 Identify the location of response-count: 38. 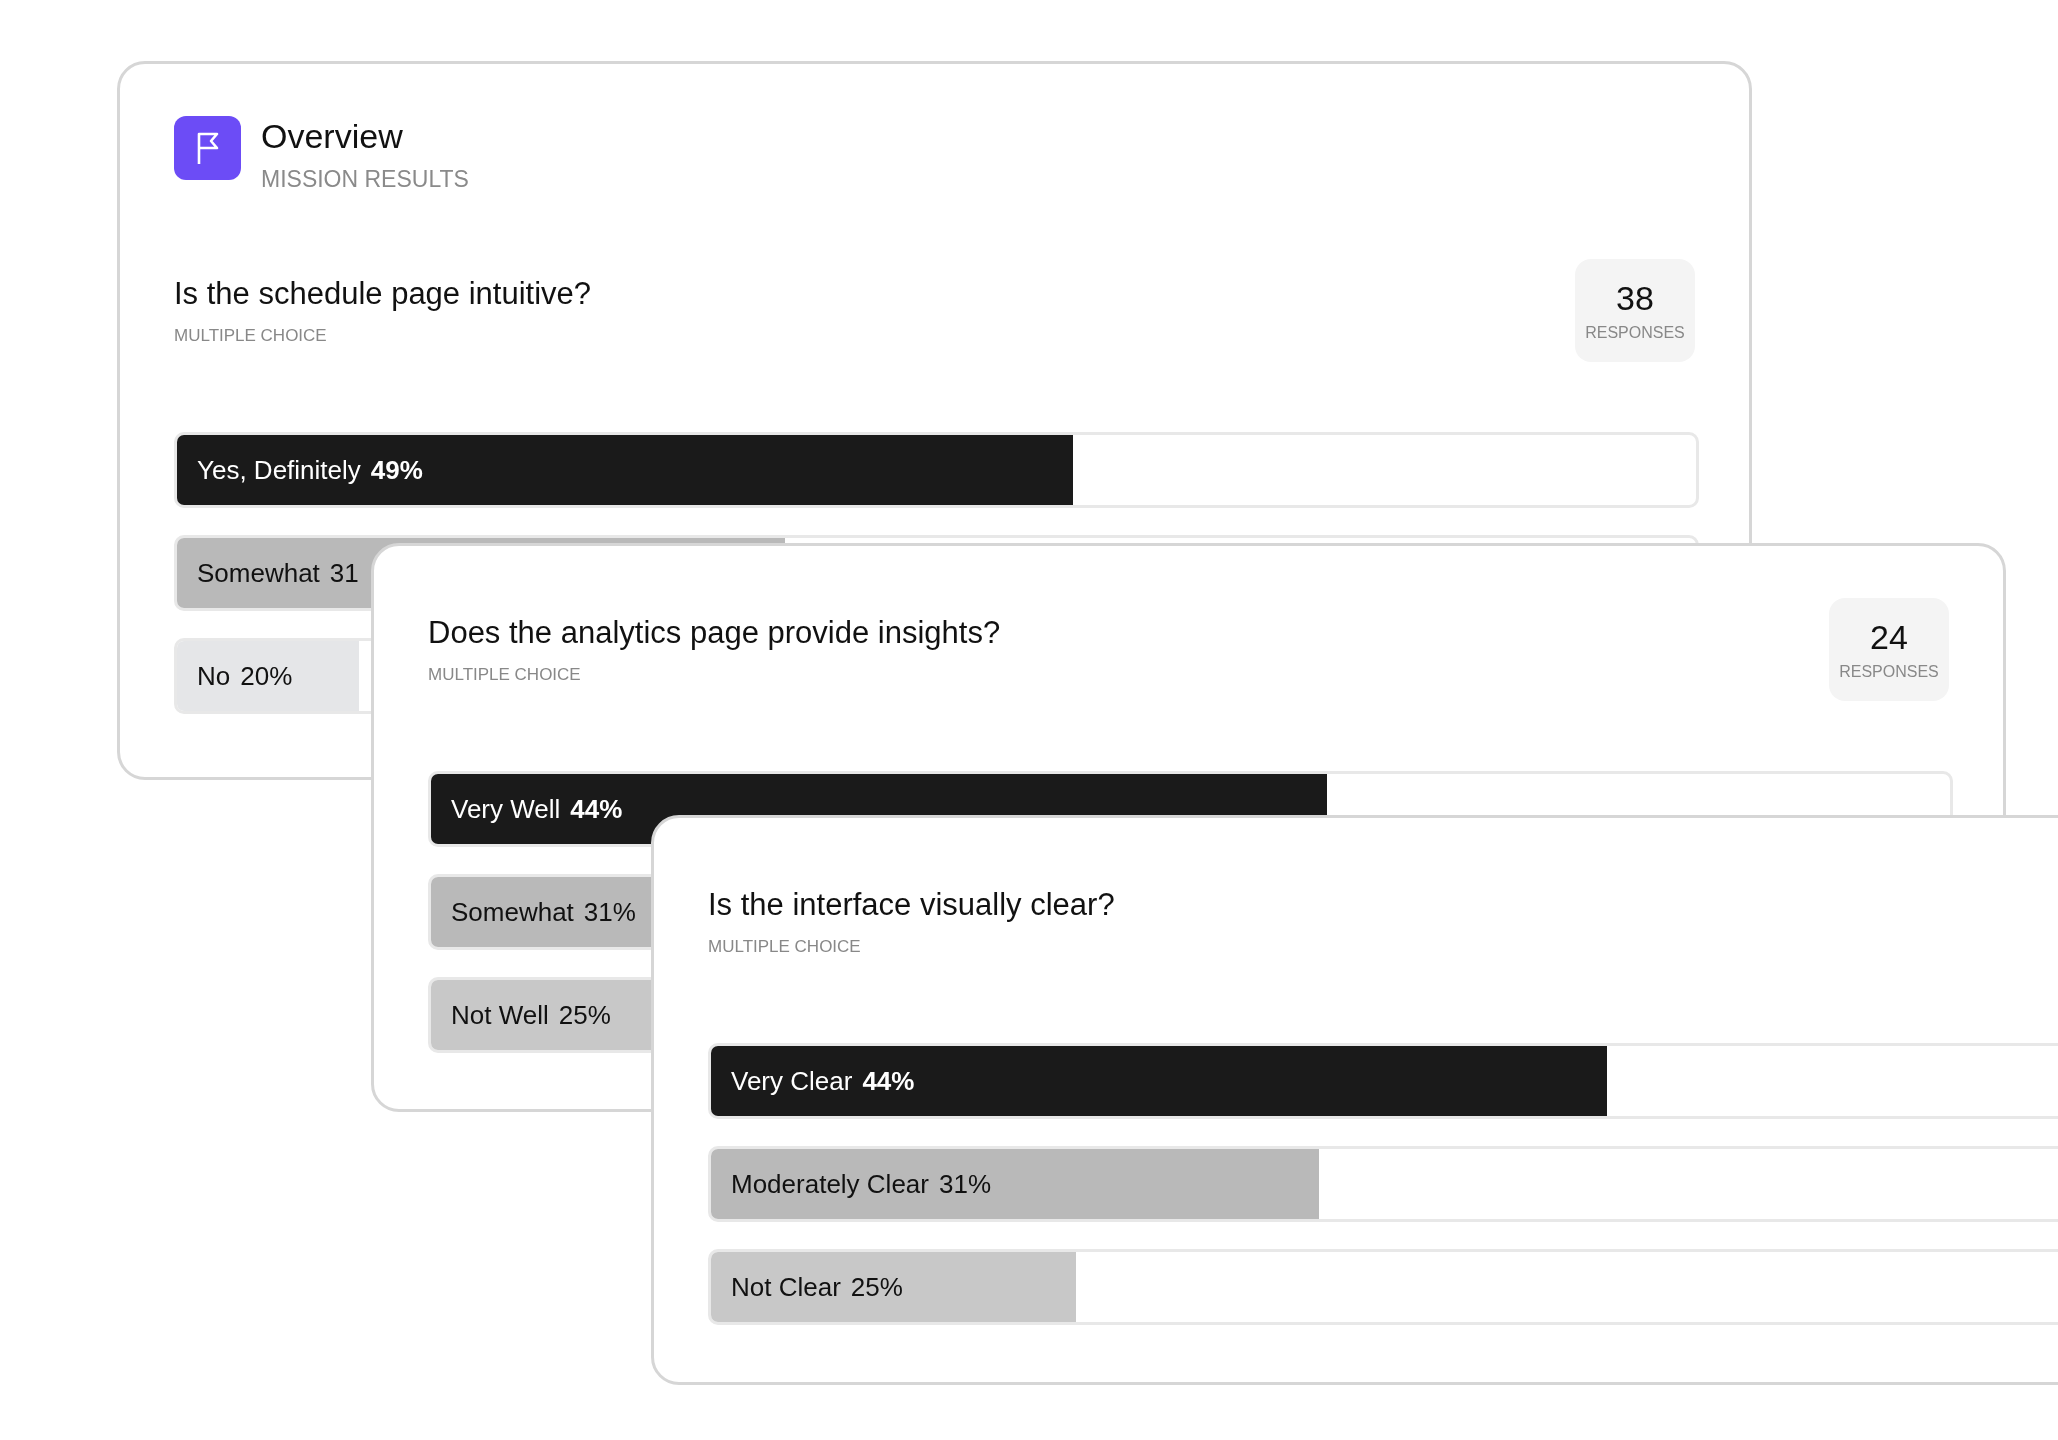
(1635, 298).